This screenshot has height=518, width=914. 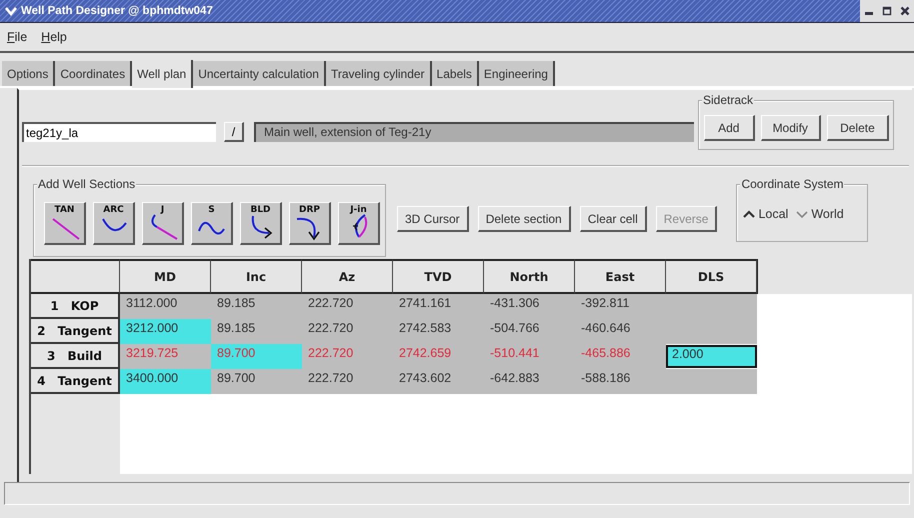 What do you see at coordinates (620, 306) in the screenshot?
I see `table-cell: -392.811` at bounding box center [620, 306].